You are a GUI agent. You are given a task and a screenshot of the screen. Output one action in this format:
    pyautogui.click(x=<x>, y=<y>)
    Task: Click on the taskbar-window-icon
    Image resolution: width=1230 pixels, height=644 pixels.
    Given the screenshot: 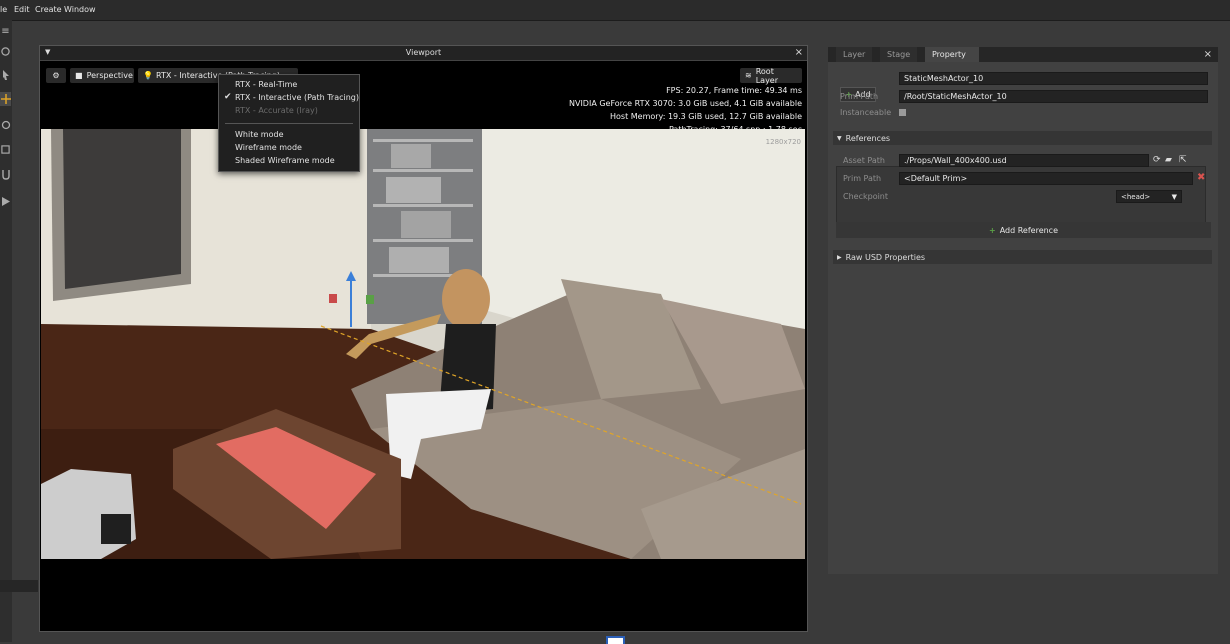 What is the action you would take?
    pyautogui.click(x=615, y=640)
    